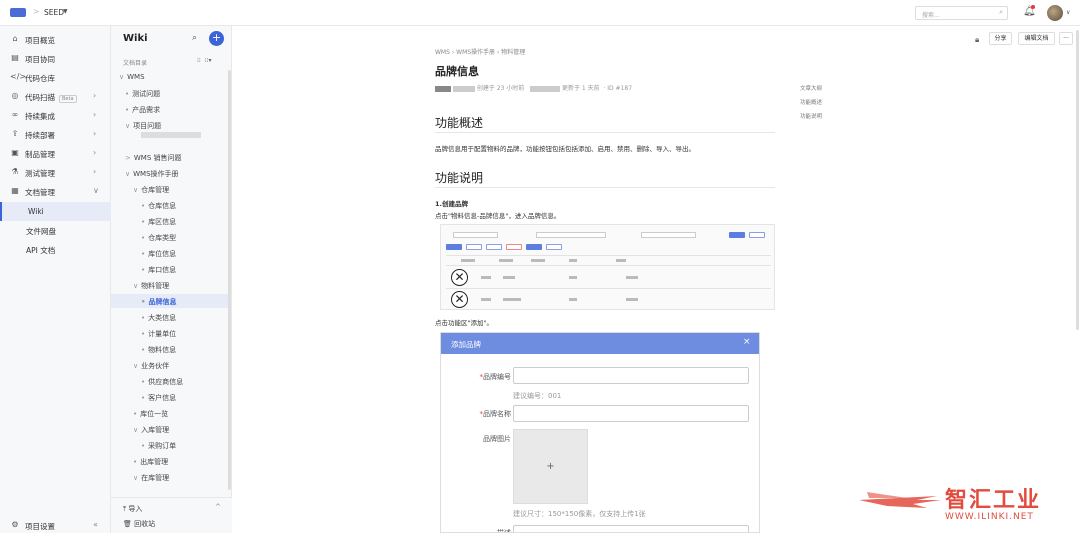  I want to click on tree-node: • 产品需求, so click(170, 109).